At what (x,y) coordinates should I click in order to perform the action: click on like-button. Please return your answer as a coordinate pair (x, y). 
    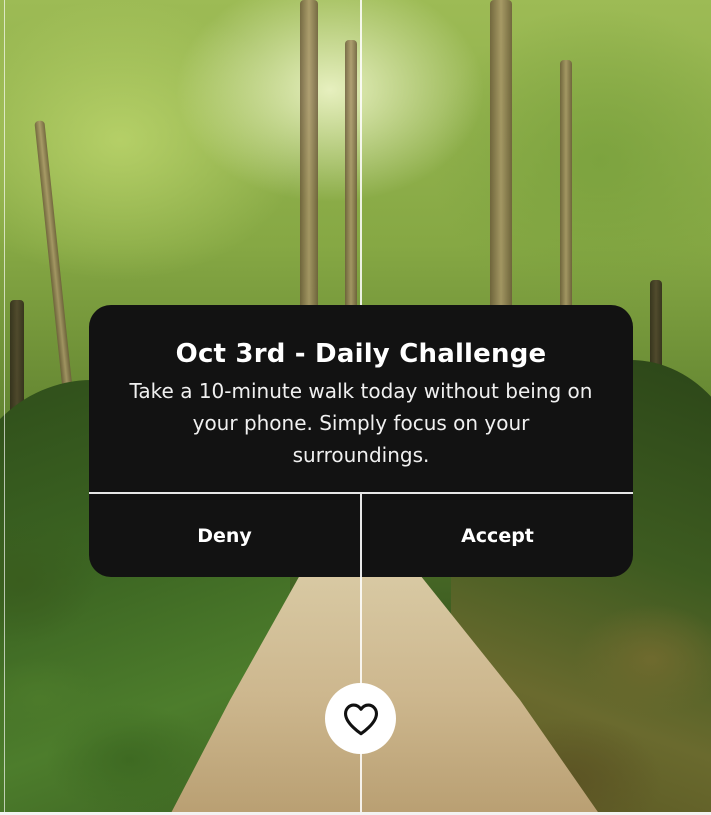
    Looking at the image, I should click on (360, 718).